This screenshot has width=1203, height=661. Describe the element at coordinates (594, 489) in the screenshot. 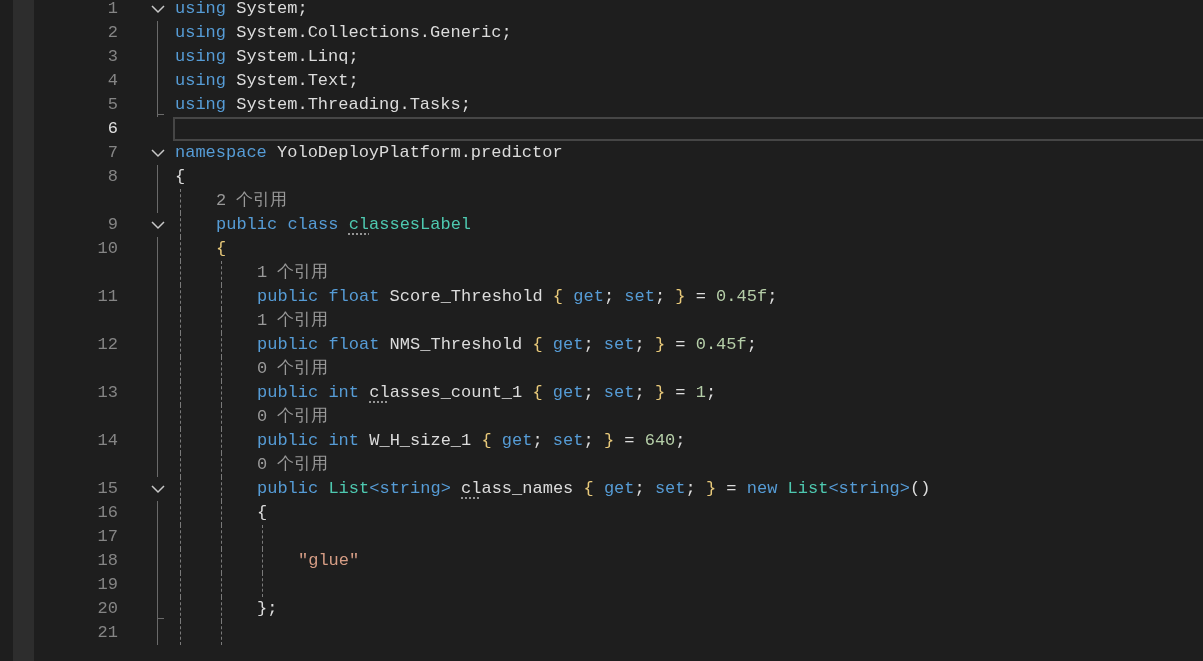

I see `code-line: public List<string> class_names { get; set; } = new List<string>()` at that location.